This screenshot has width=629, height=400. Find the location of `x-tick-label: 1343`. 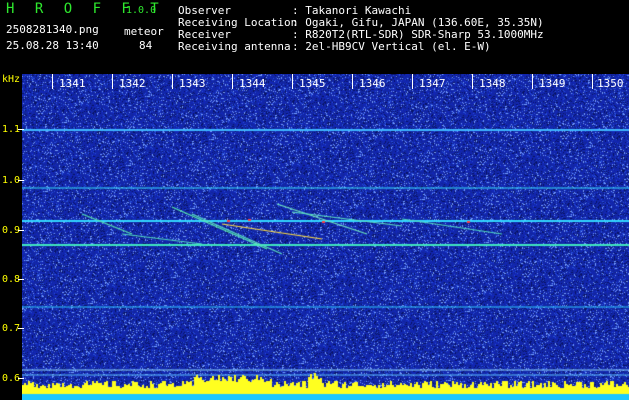

x-tick-label: 1343 is located at coordinates (192, 83).